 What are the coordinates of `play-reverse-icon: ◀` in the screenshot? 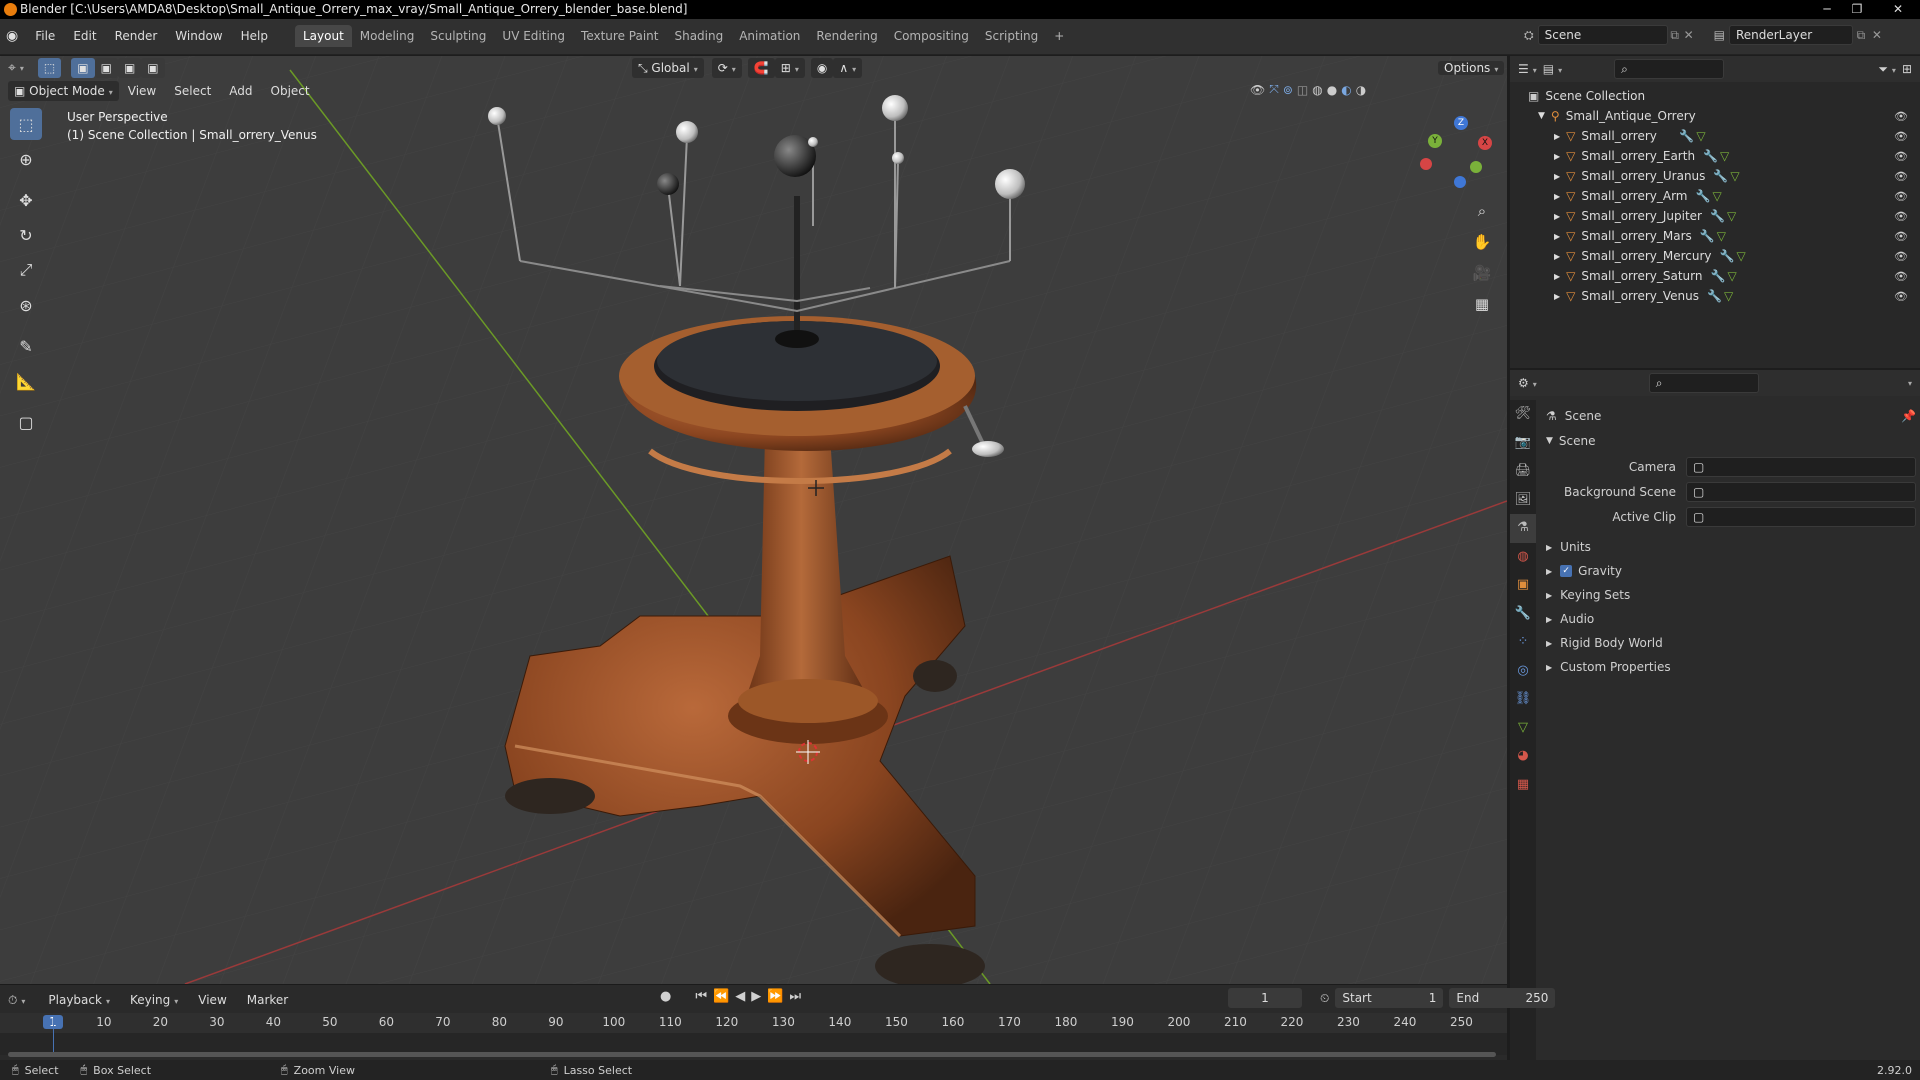 It's located at (740, 996).